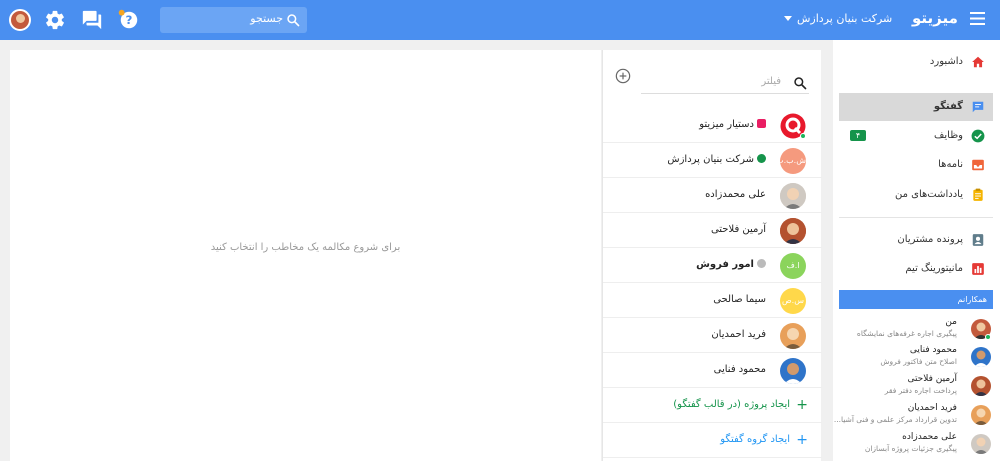 This screenshot has width=1000, height=461. I want to click on colleague-status: پرداخت اجاره دفتر فقر, so click(920, 390).